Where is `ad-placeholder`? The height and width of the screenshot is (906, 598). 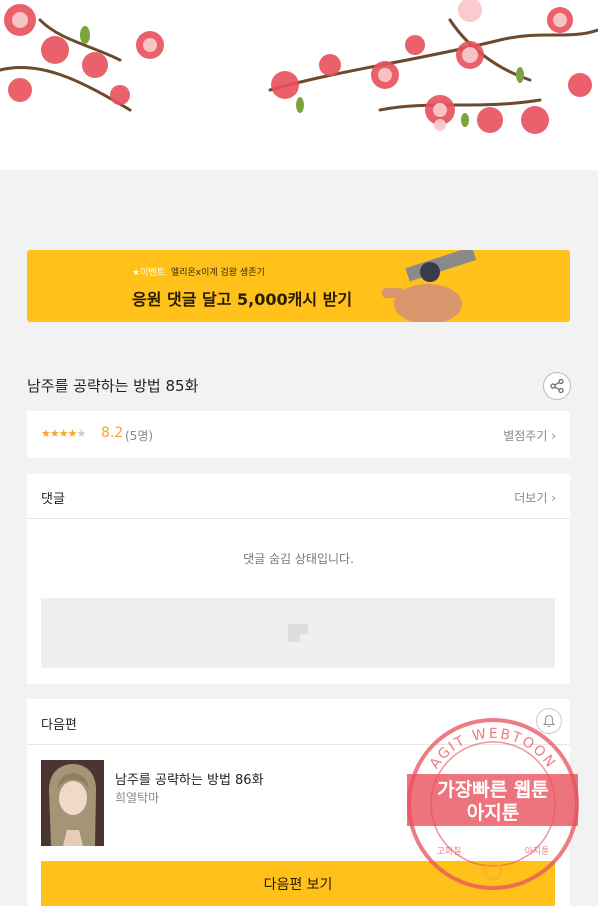
ad-placeholder is located at coordinates (298, 633).